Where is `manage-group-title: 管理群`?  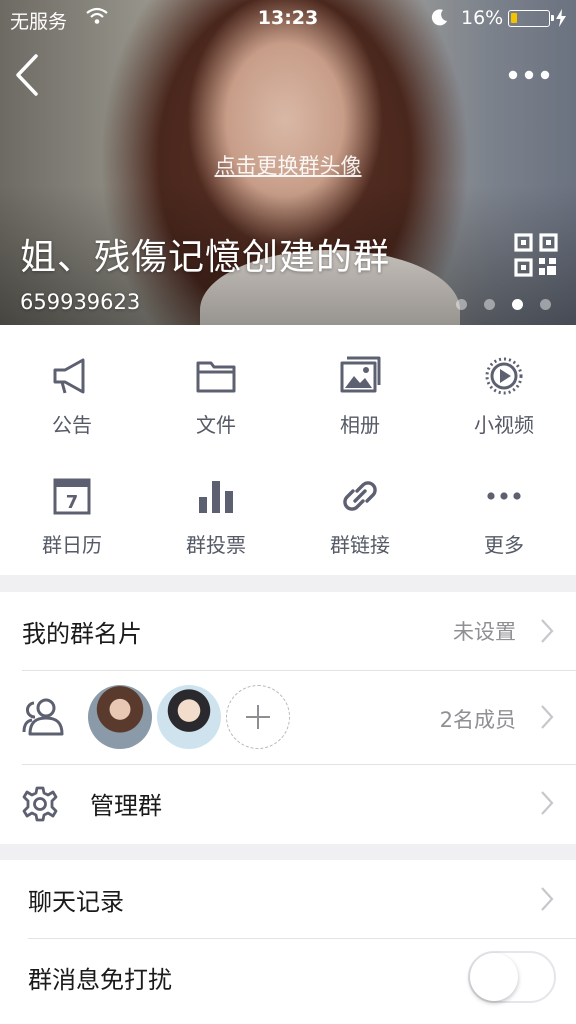
manage-group-title: 管理群 is located at coordinates (126, 806).